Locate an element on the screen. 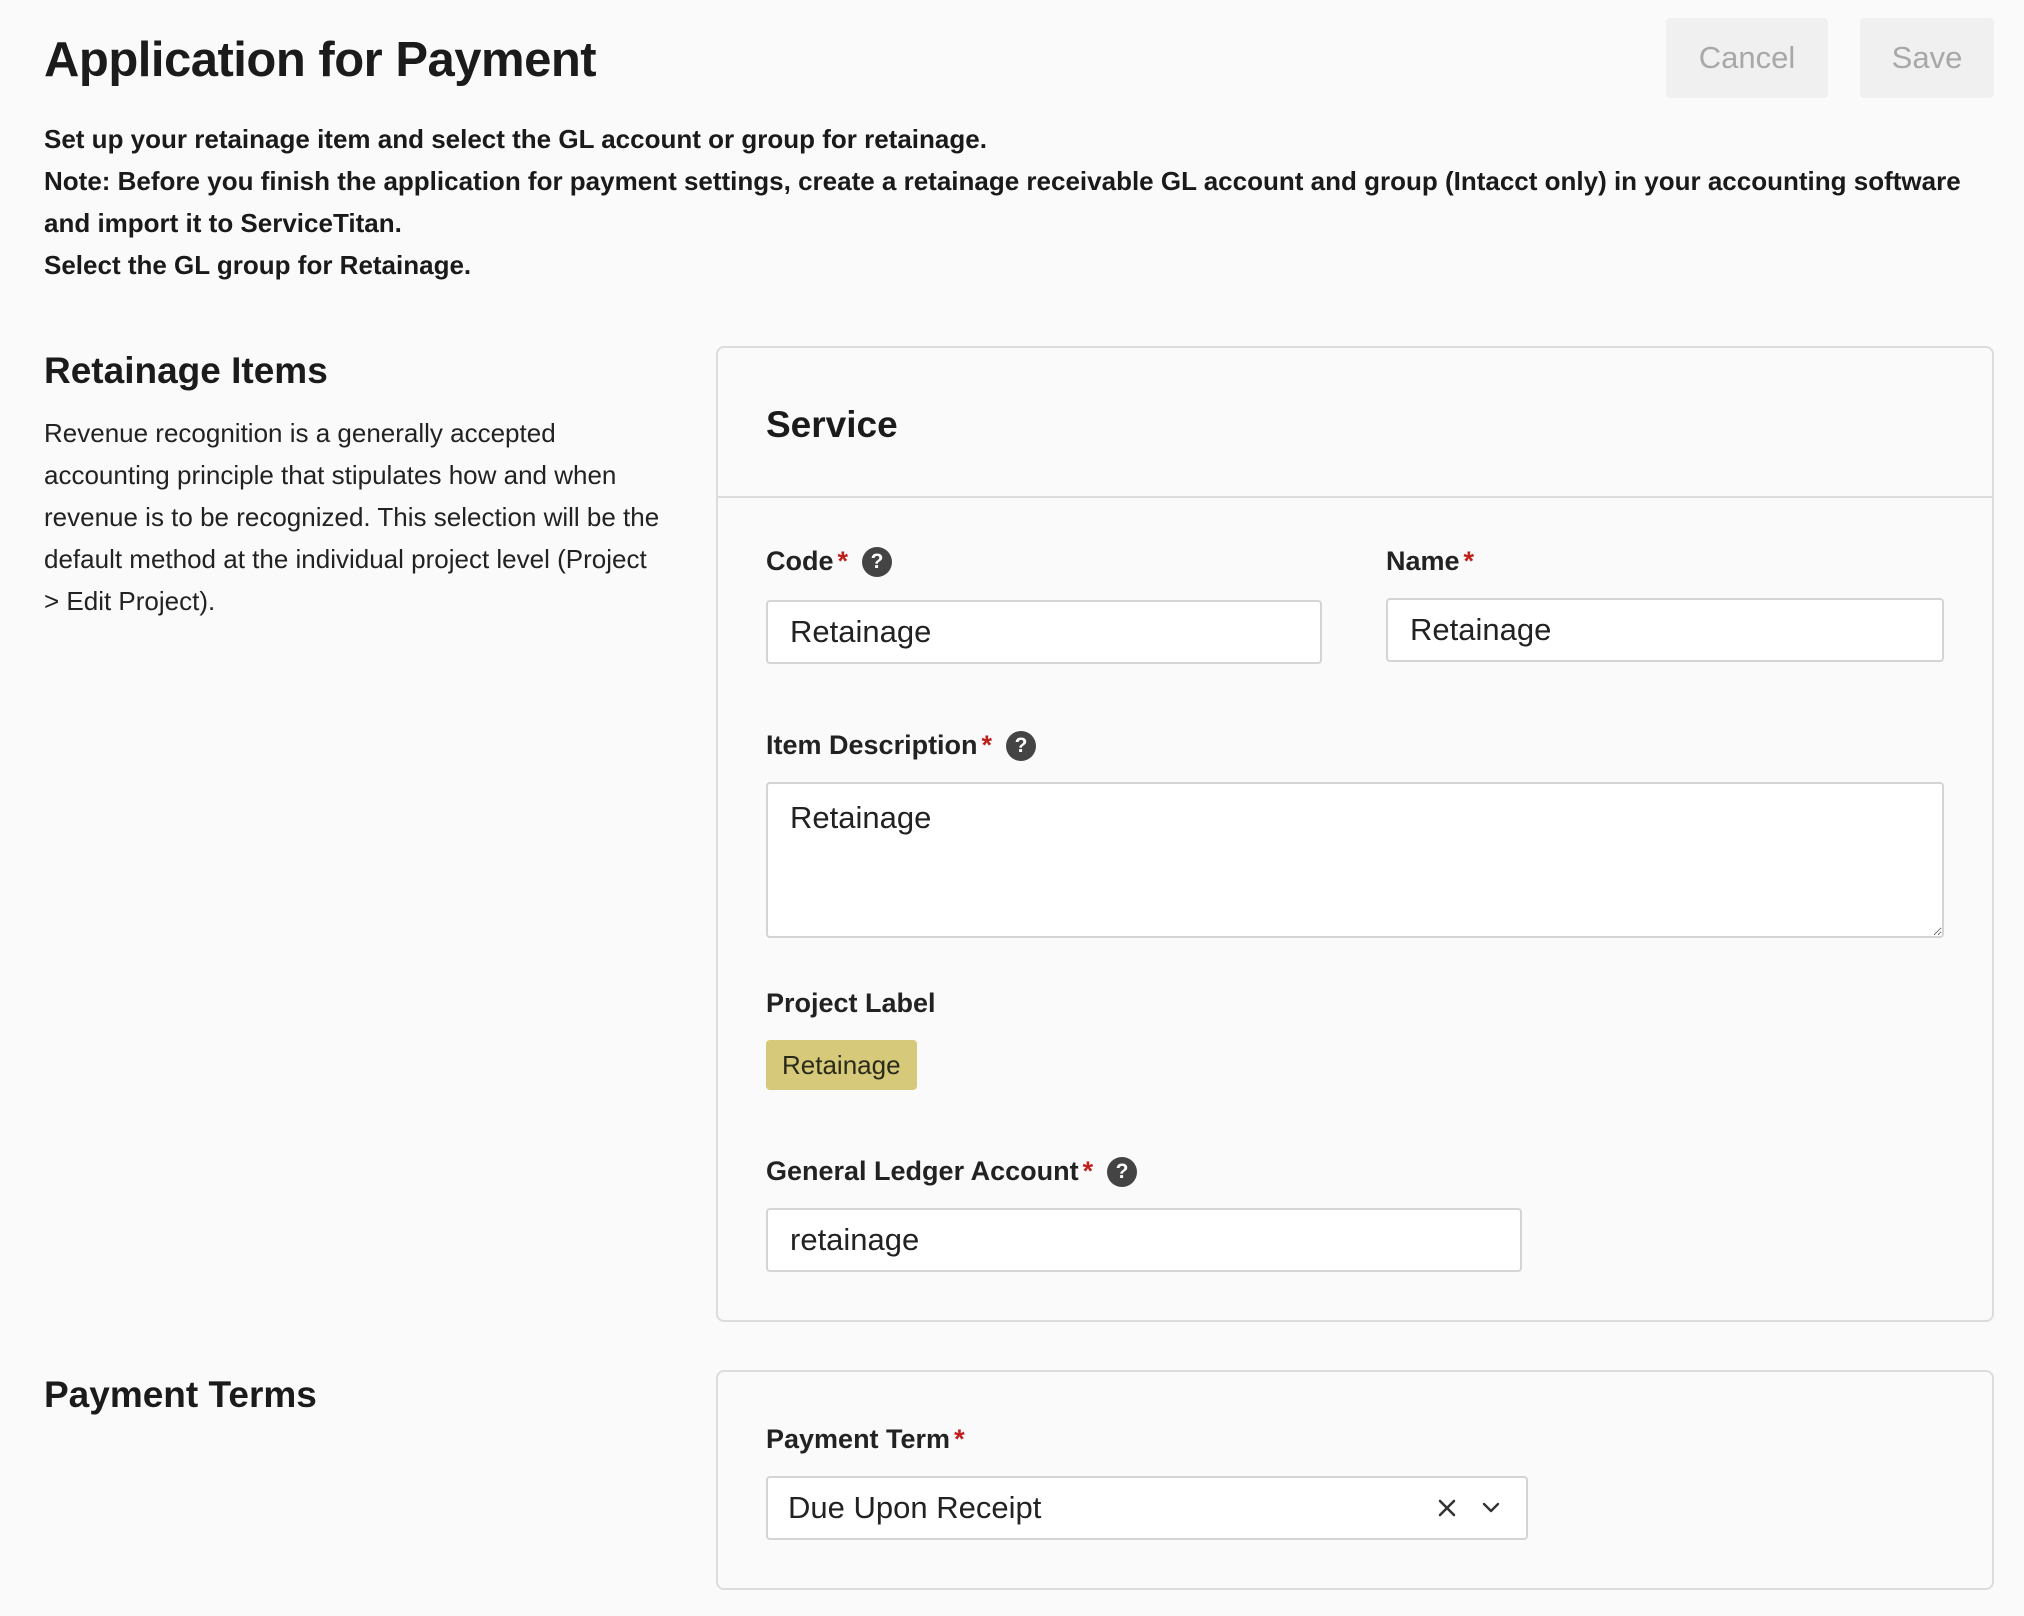 This screenshot has width=2024, height=1616. name-label: Name * is located at coordinates (1430, 561).